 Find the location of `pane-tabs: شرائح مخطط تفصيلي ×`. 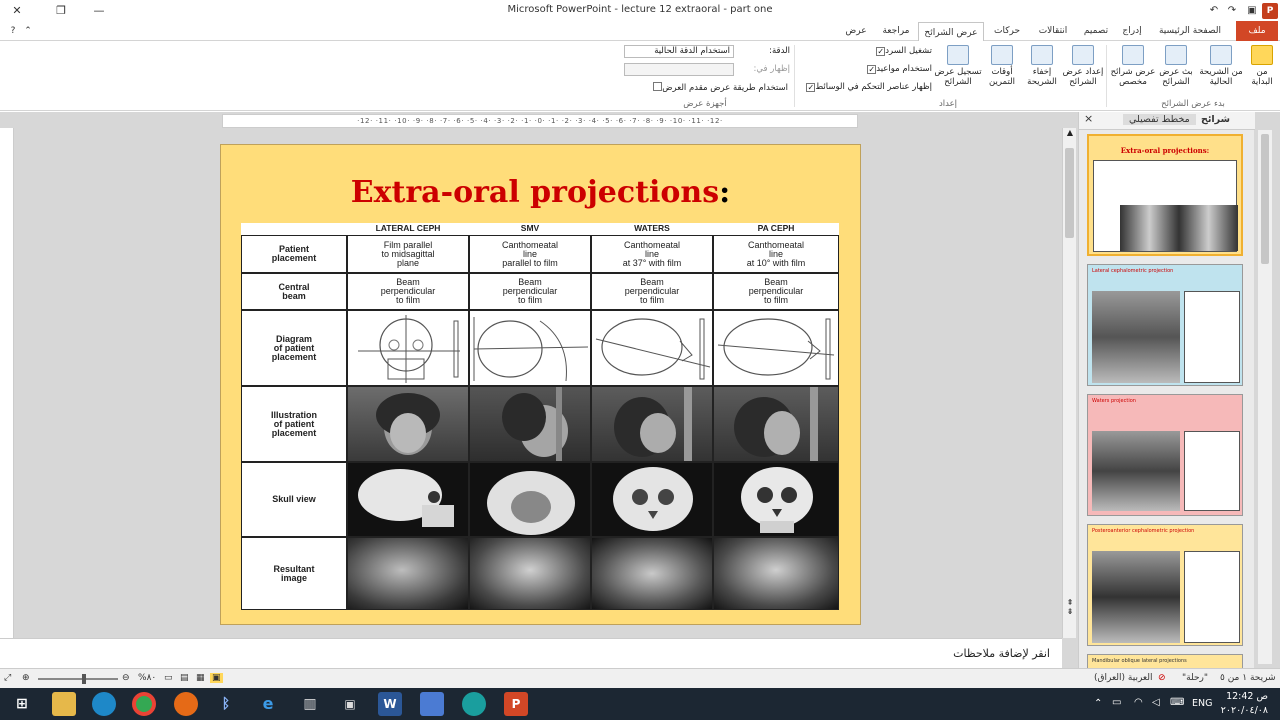

pane-tabs: شرائح مخطط تفصيلي × is located at coordinates (1167, 121).